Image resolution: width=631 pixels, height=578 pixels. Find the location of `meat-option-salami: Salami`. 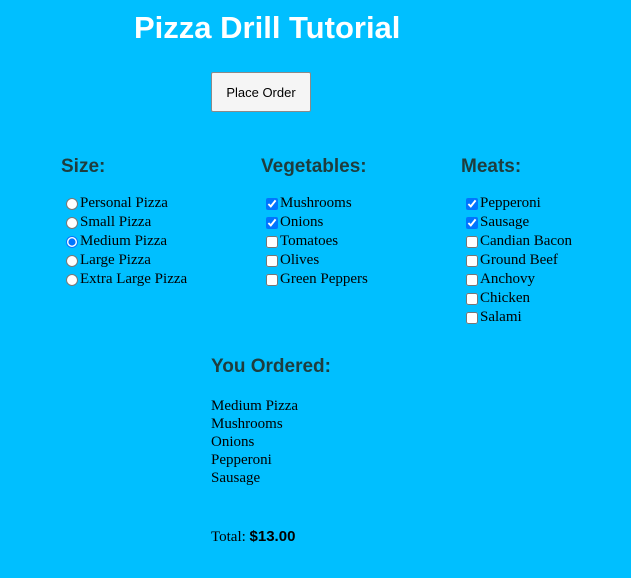

meat-option-salami: Salami is located at coordinates (516, 317).